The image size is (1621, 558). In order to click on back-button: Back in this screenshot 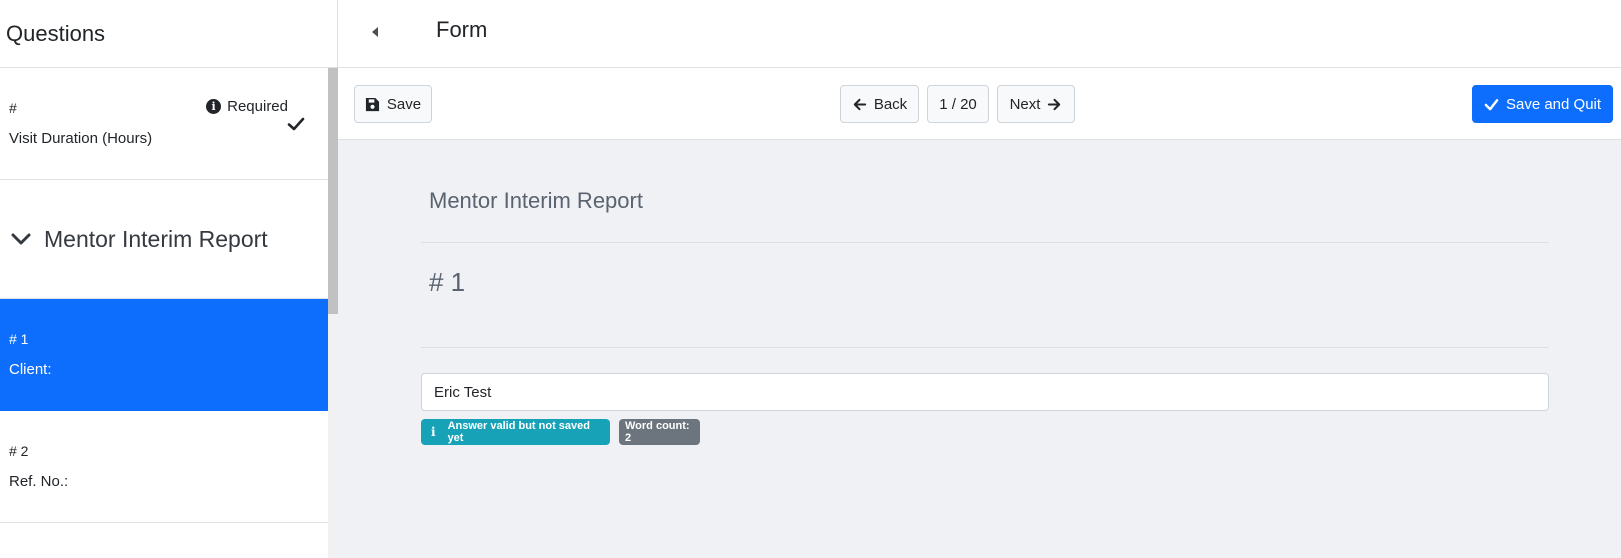, I will do `click(879, 104)`.